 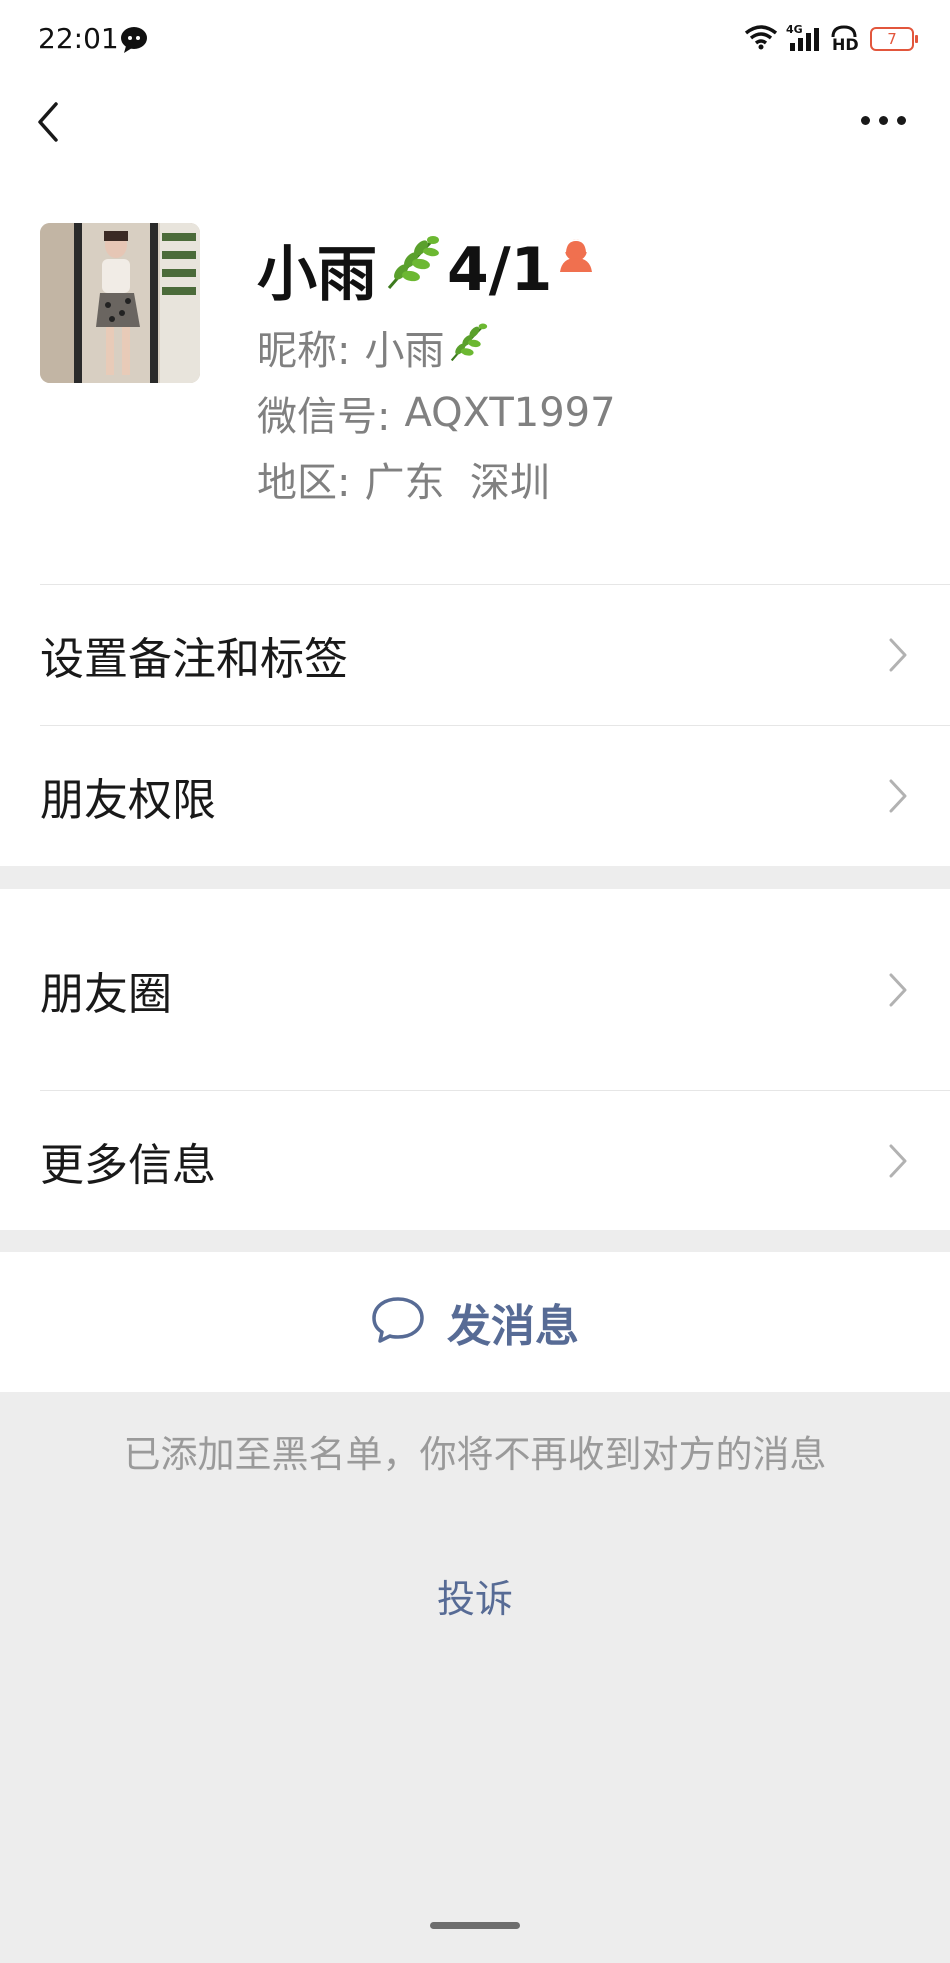 I want to click on wechat-id-label: 微信号:, so click(x=324, y=417).